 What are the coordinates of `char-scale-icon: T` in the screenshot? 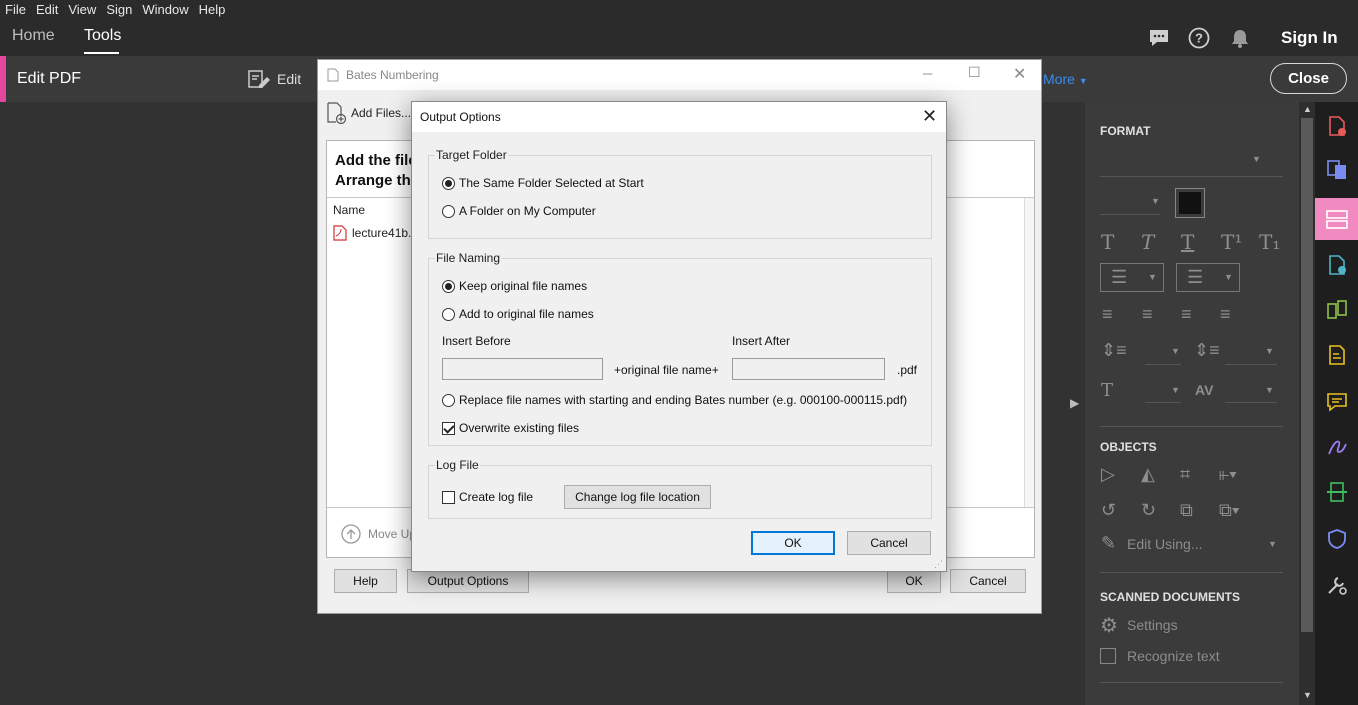 It's located at (1107, 390).